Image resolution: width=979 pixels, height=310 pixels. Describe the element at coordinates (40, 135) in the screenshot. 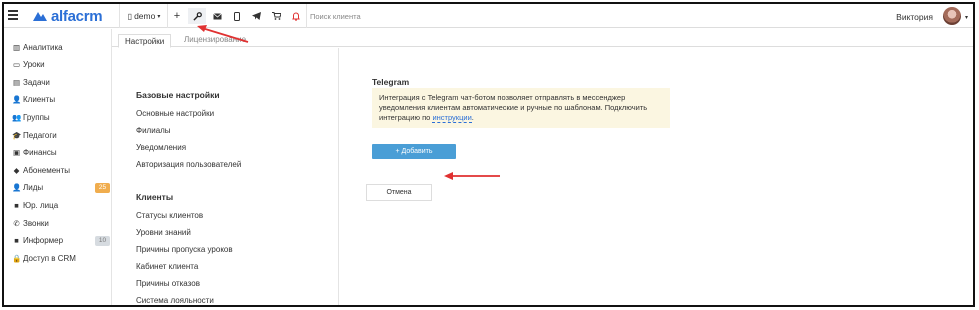

I see `sidebar-item-label: Педагоги` at that location.